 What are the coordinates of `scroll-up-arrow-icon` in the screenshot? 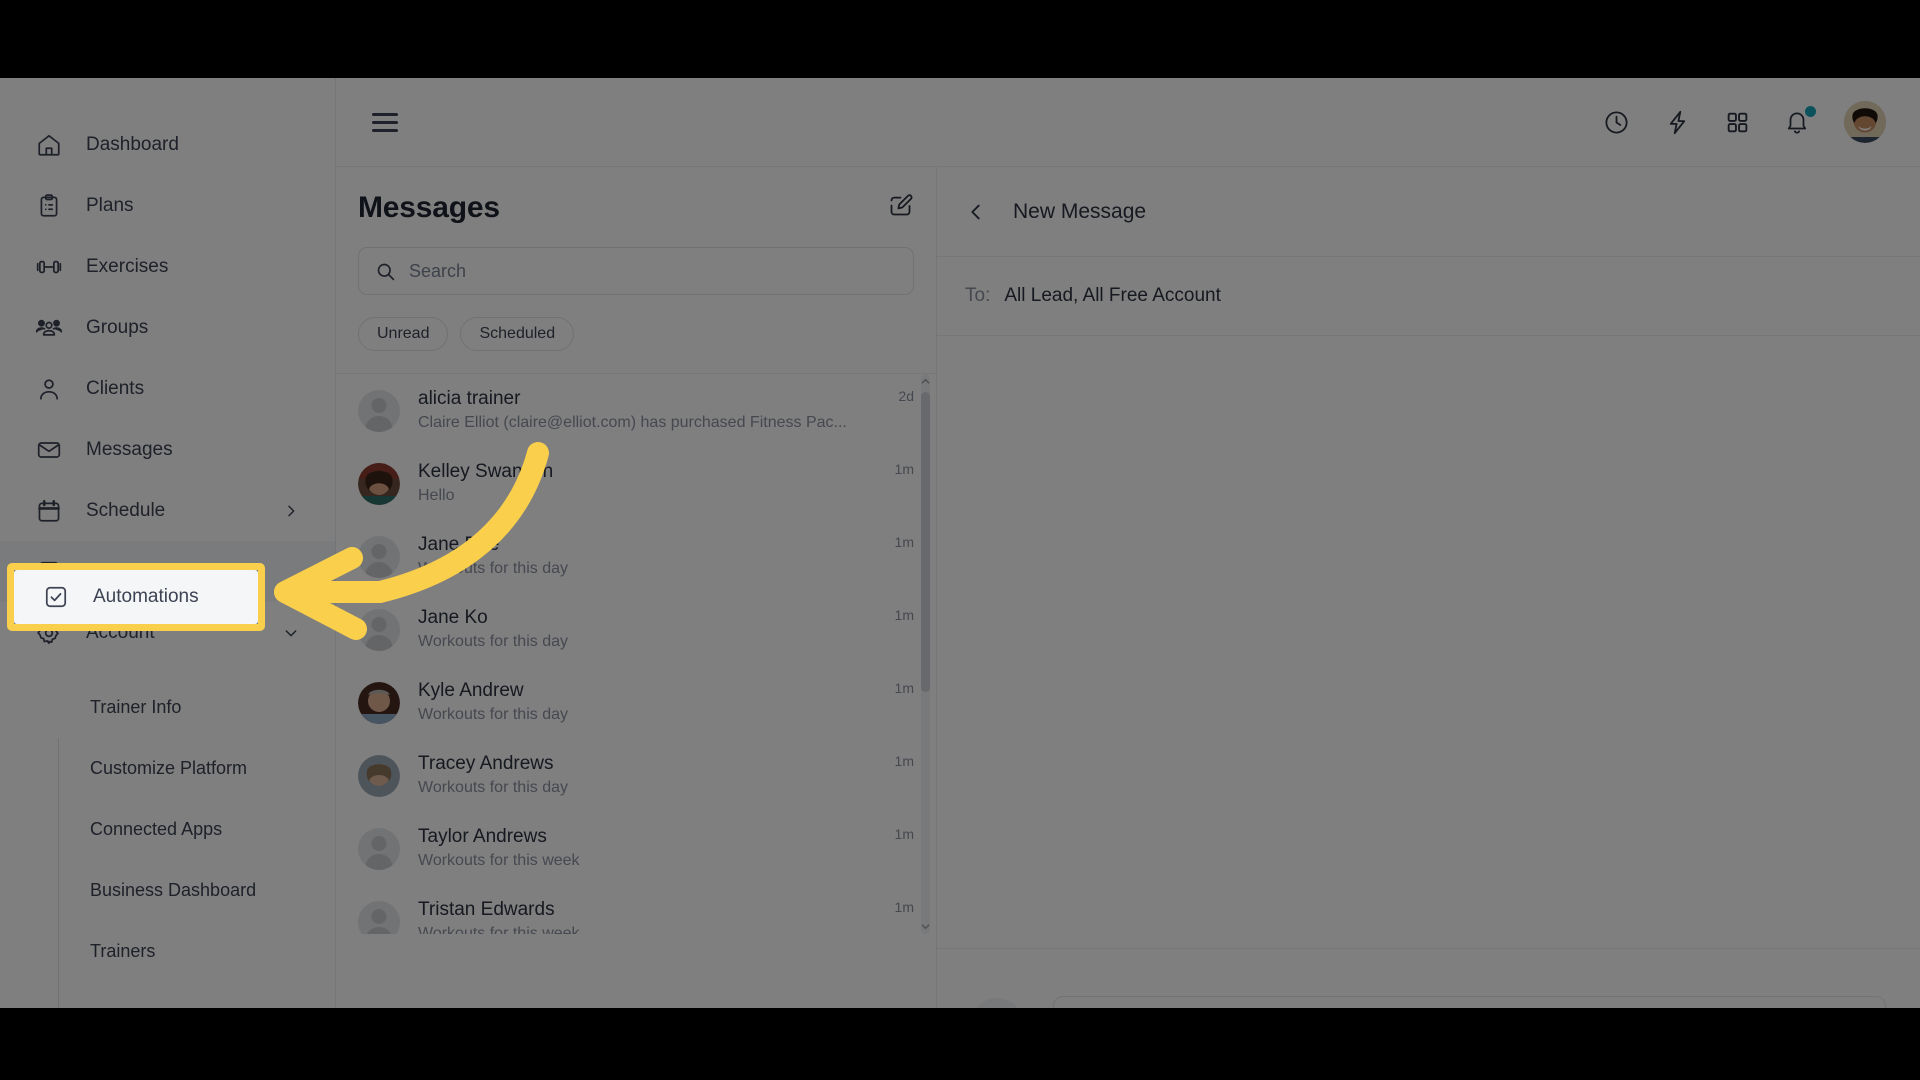 It's located at (925, 381).